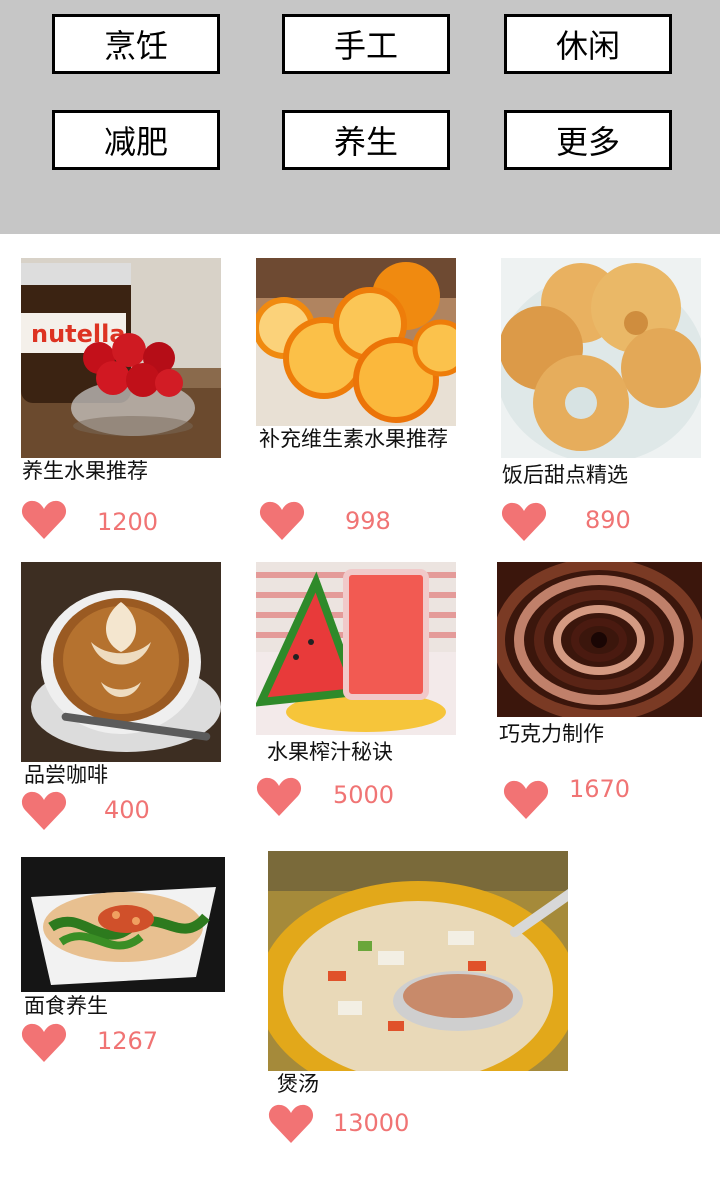 This screenshot has height=1189, width=720. What do you see at coordinates (565, 475) in the screenshot?
I see `post-title: 饭后甜点精选` at bounding box center [565, 475].